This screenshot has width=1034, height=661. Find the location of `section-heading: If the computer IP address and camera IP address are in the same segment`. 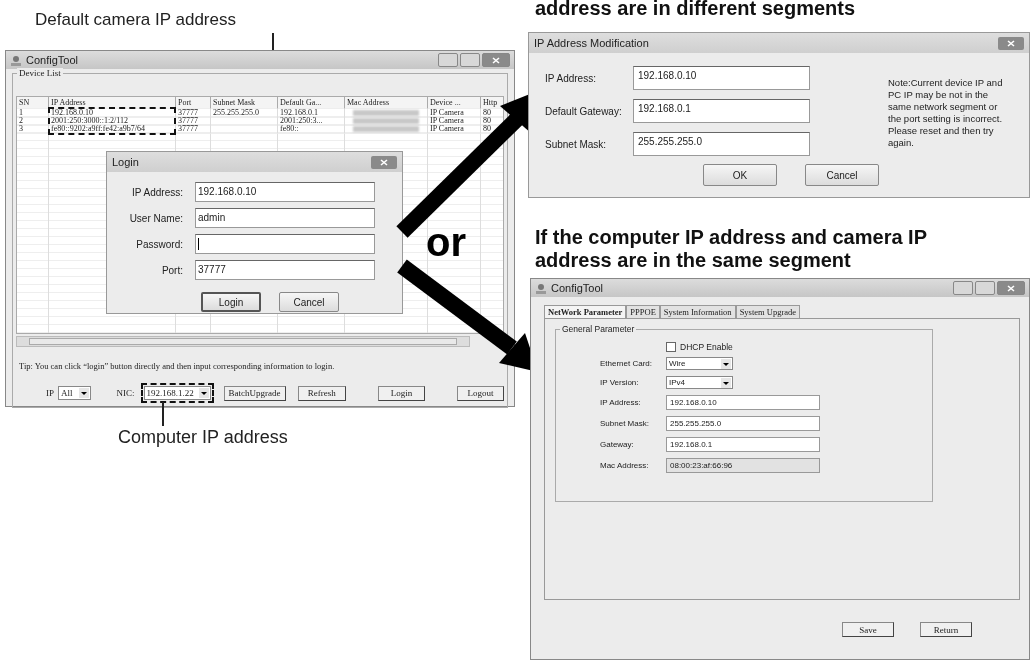

section-heading: If the computer IP address and camera IP address are in the same segment is located at coordinates (731, 249).